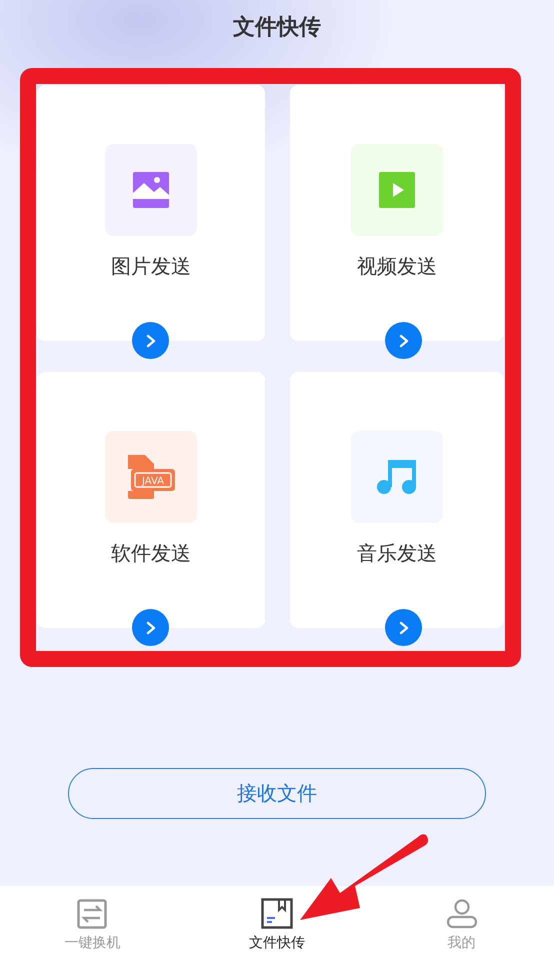 This screenshot has height=959, width=554. Describe the element at coordinates (92, 914) in the screenshot. I see `swap-arrows-icon` at that location.